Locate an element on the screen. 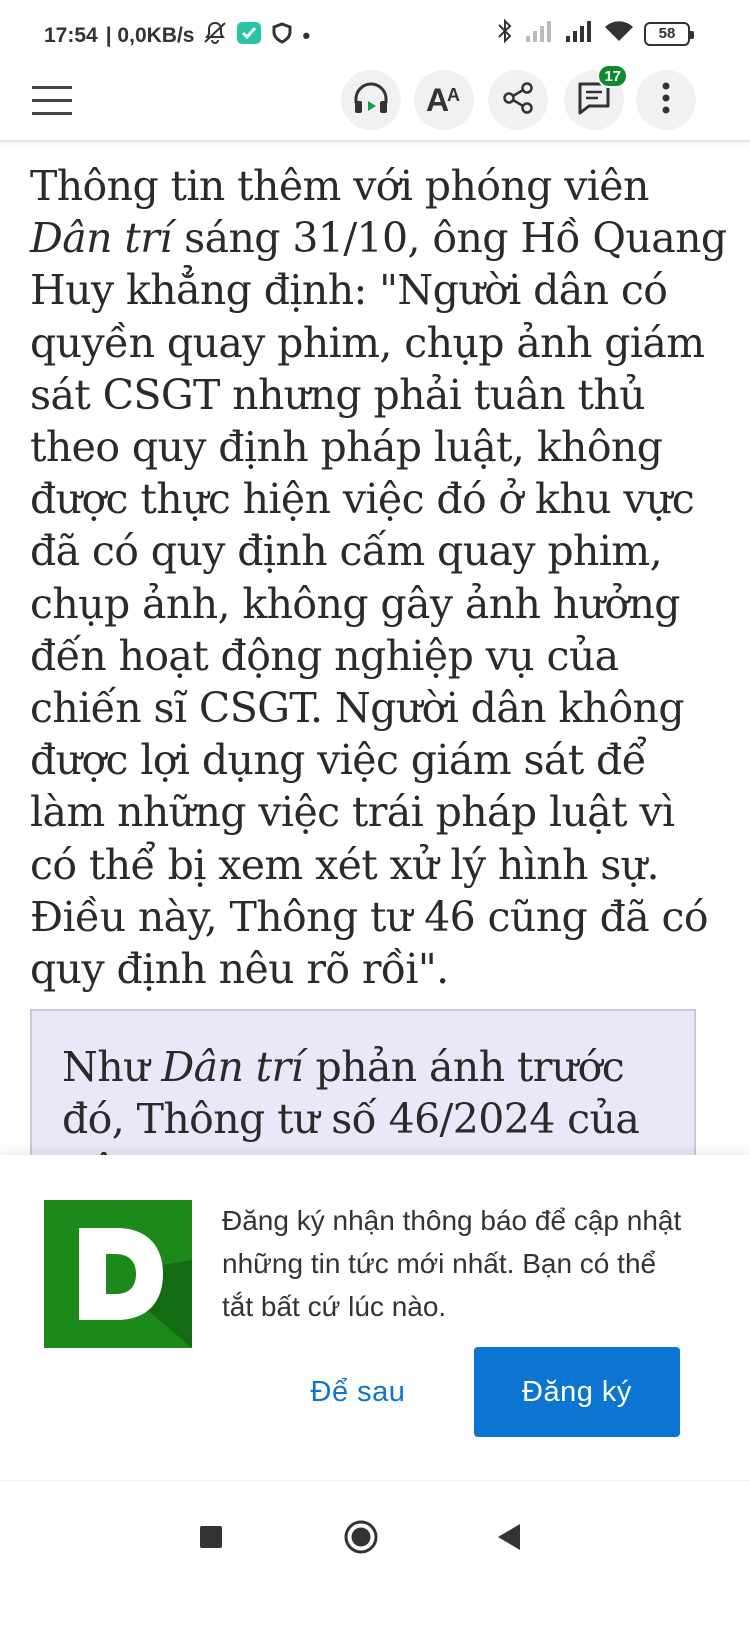 This screenshot has width=750, height=1625. bell-muted-icon is located at coordinates (215, 36).